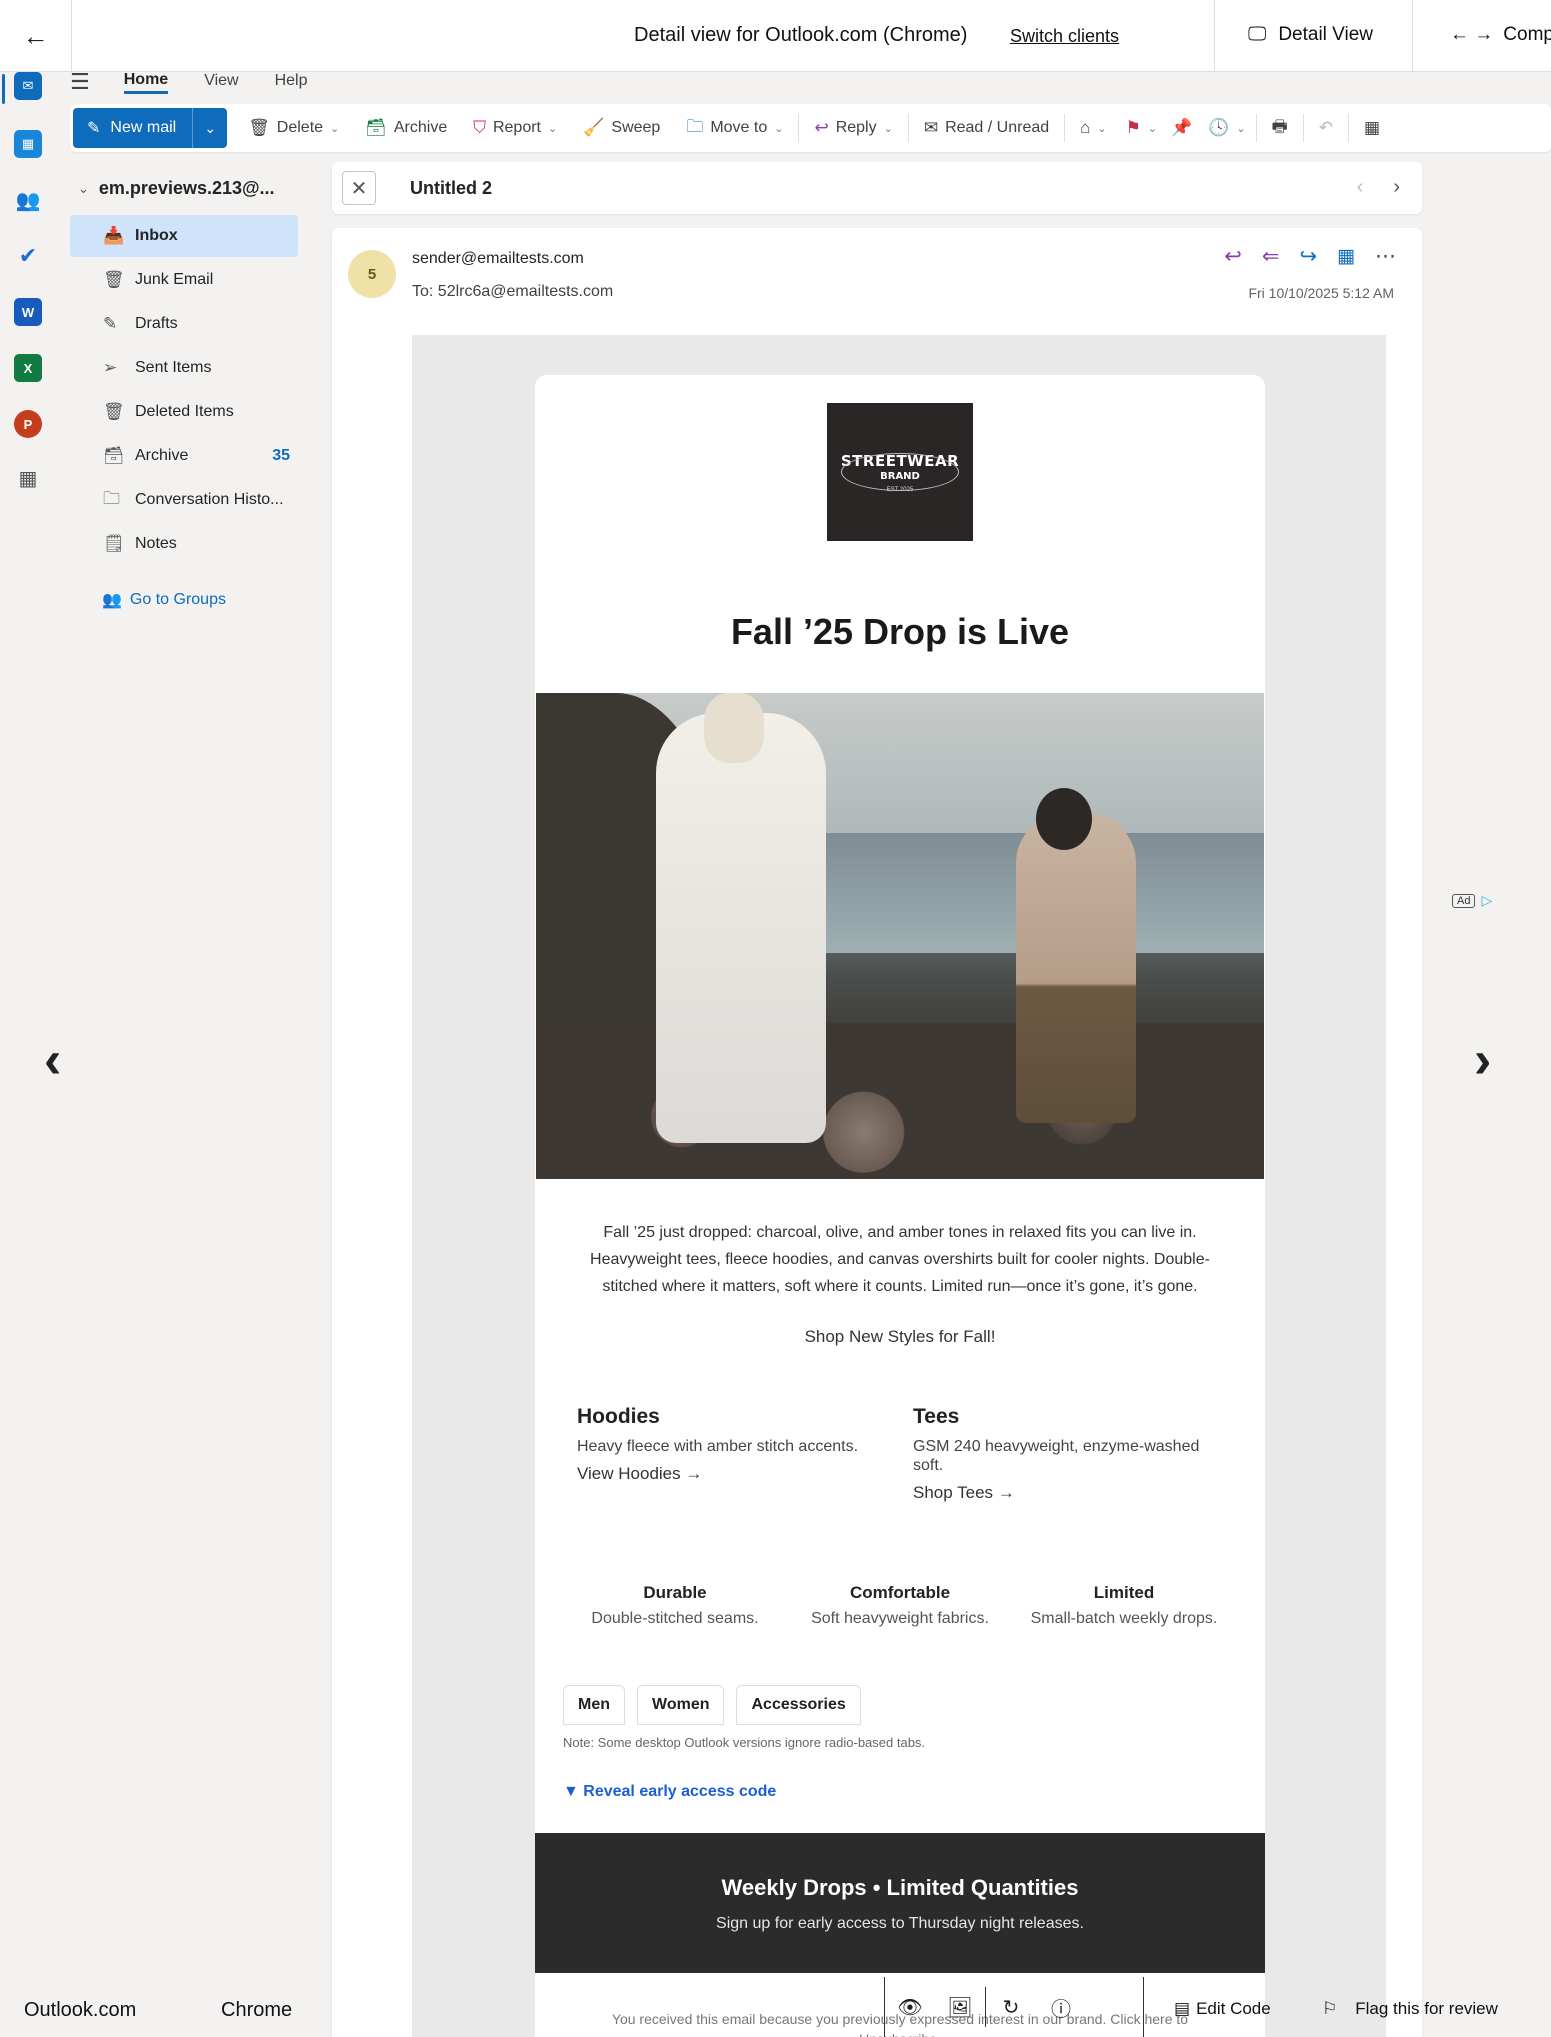 This screenshot has height=2037, width=1551. I want to click on printer-icon: 🖶, so click(1279, 126).